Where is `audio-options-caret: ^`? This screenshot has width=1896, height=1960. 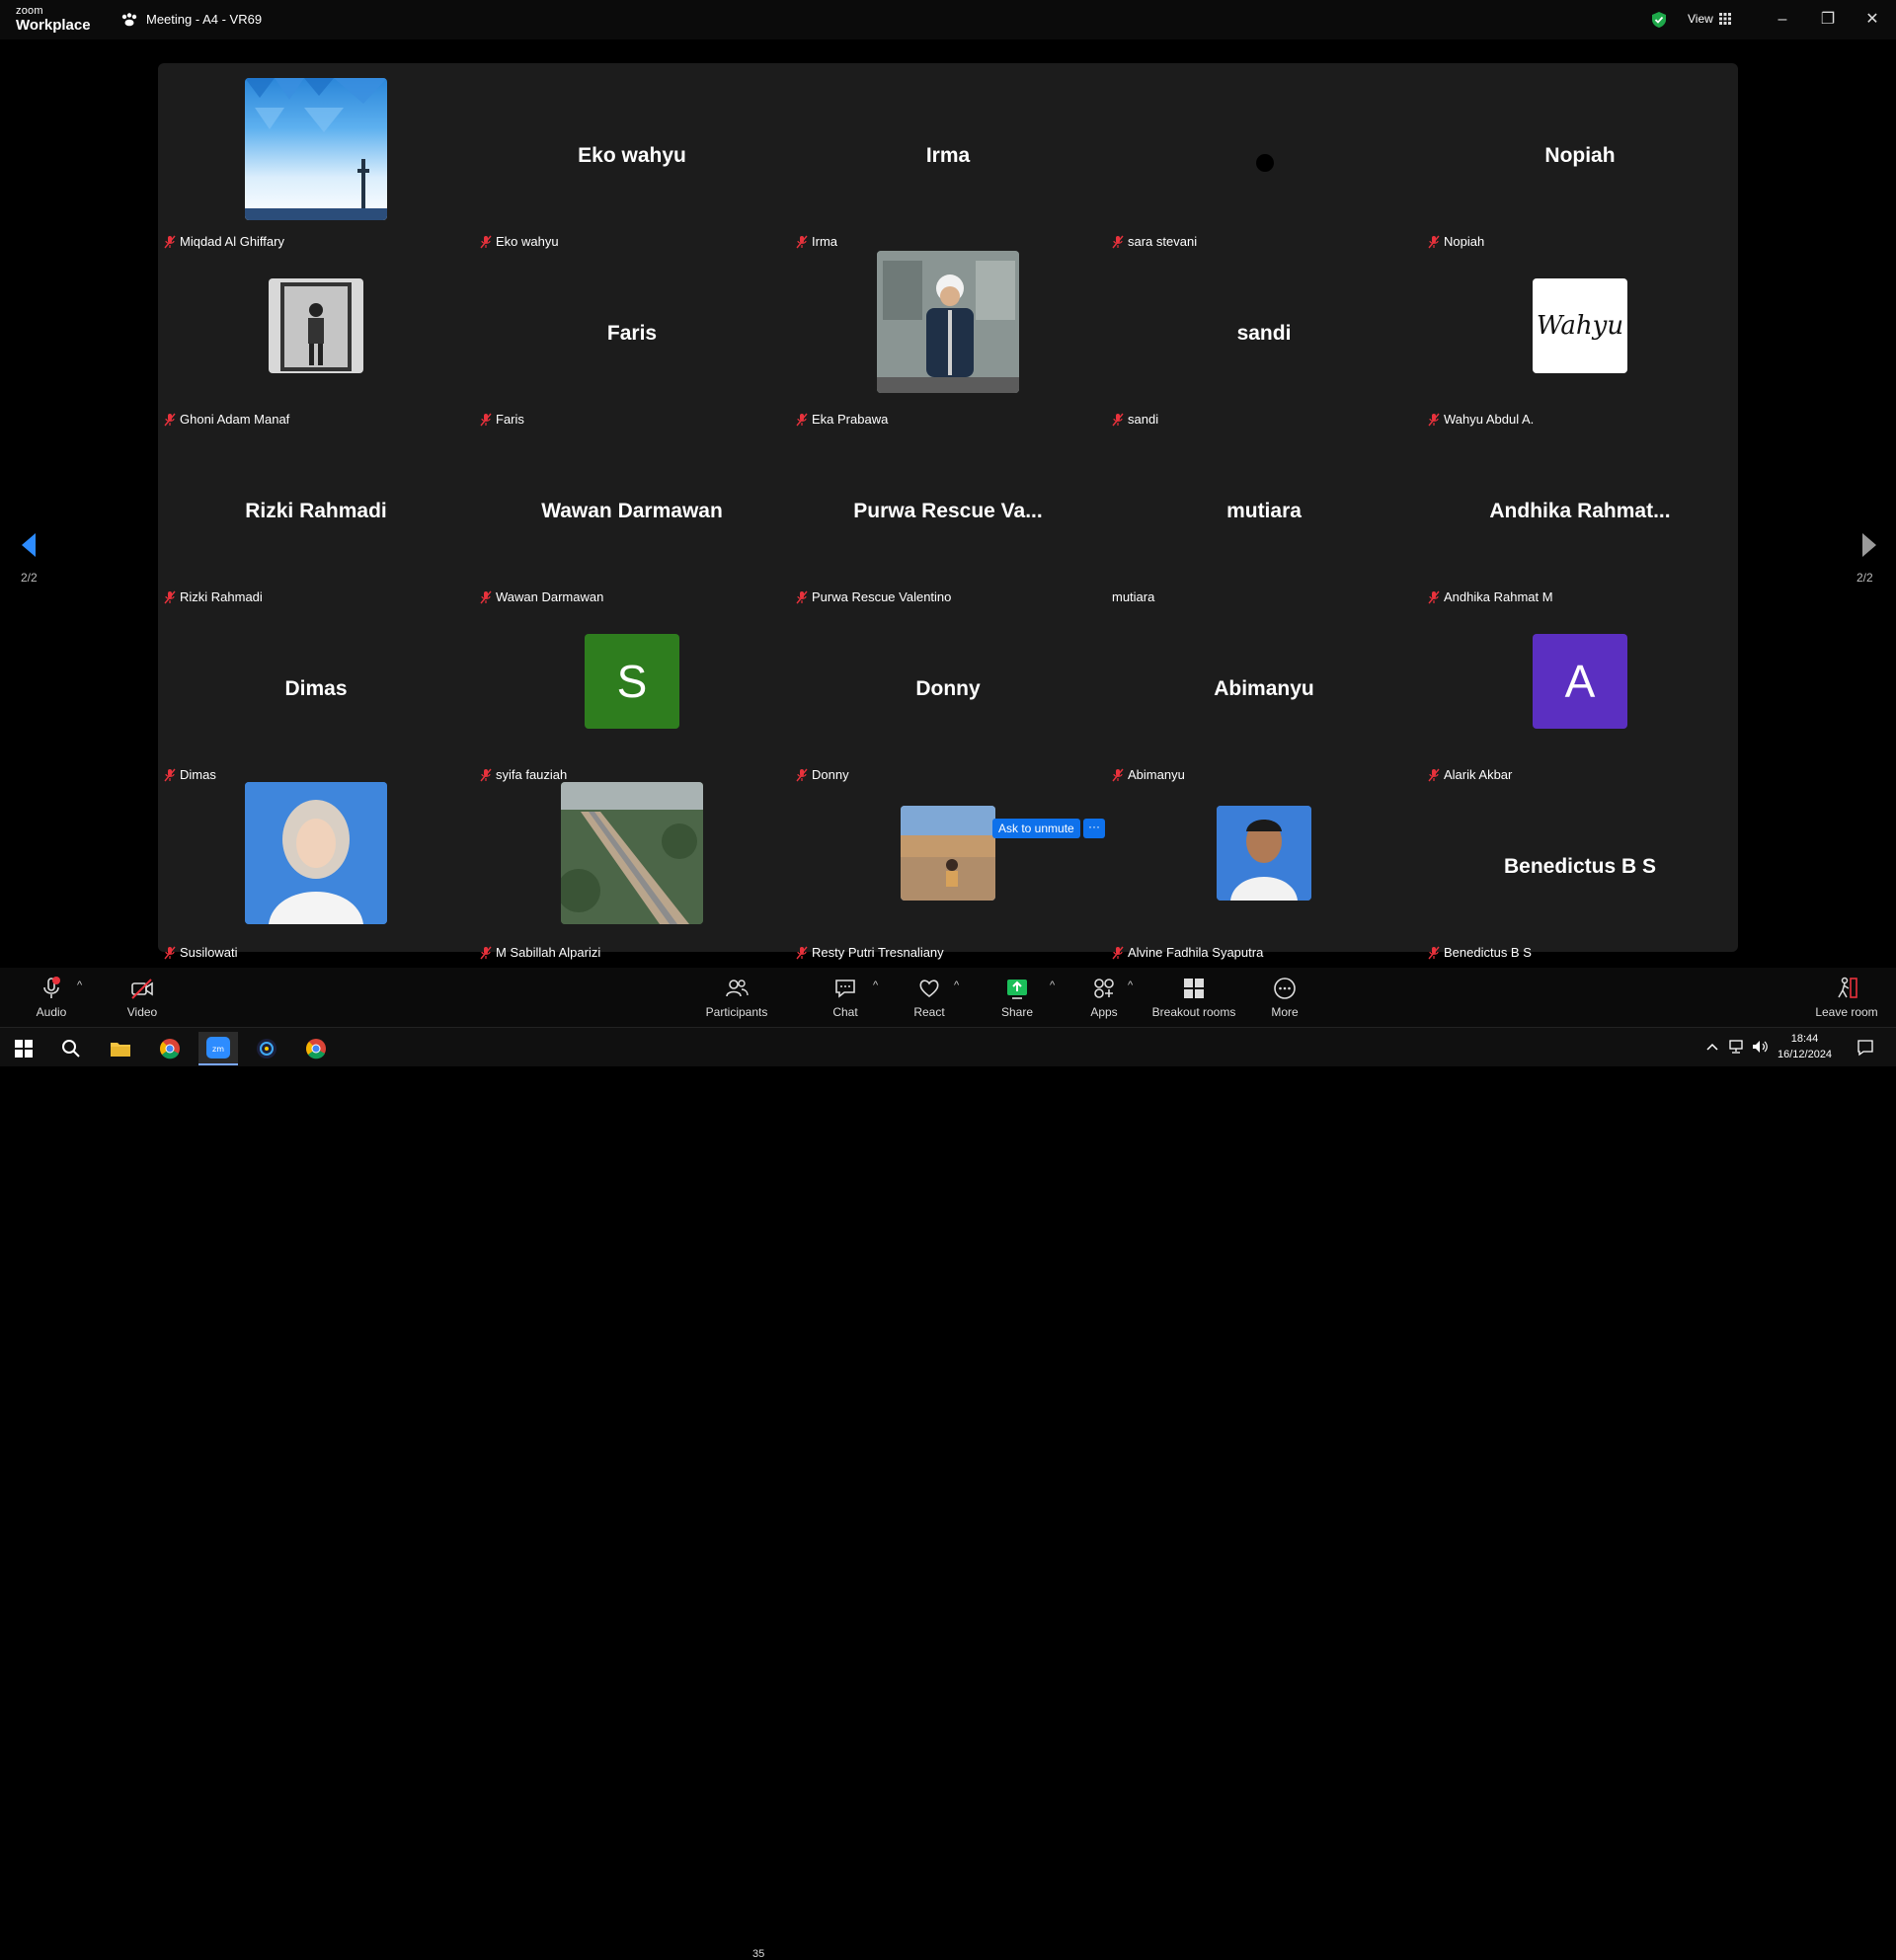 audio-options-caret: ^ is located at coordinates (79, 985).